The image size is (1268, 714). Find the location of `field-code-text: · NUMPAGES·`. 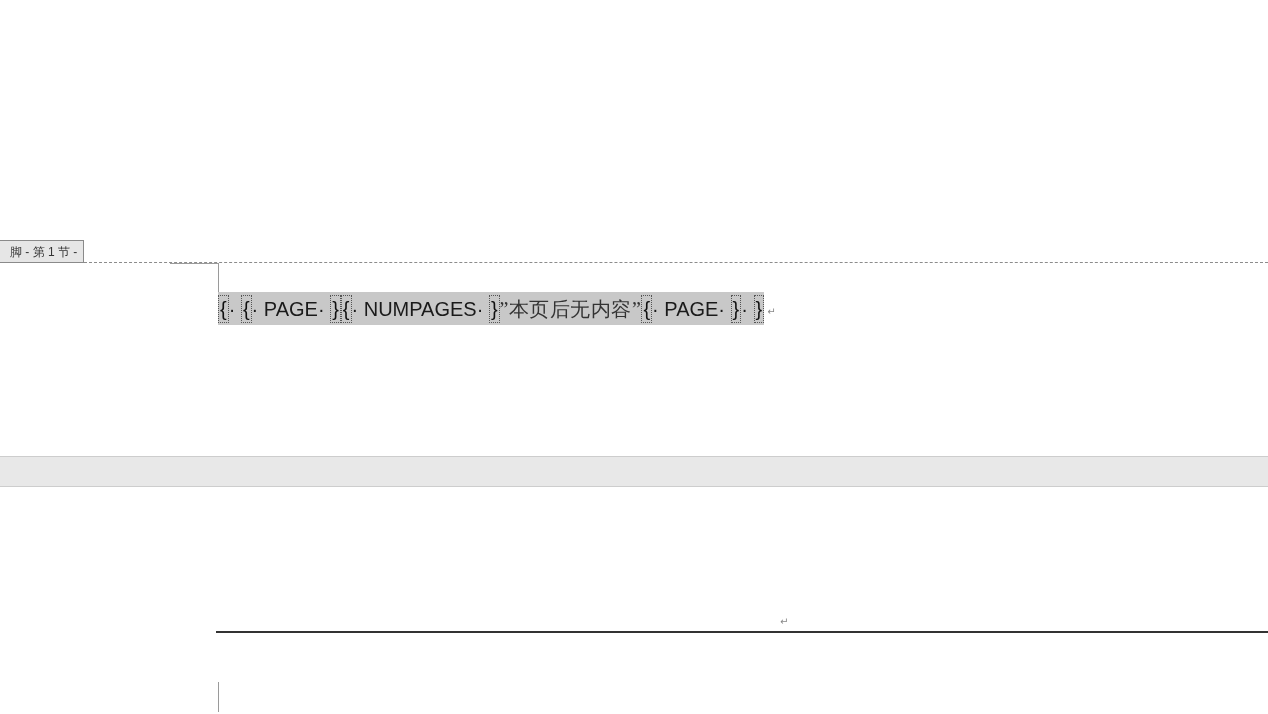

field-code-text: · NUMPAGES· is located at coordinates (418, 309).